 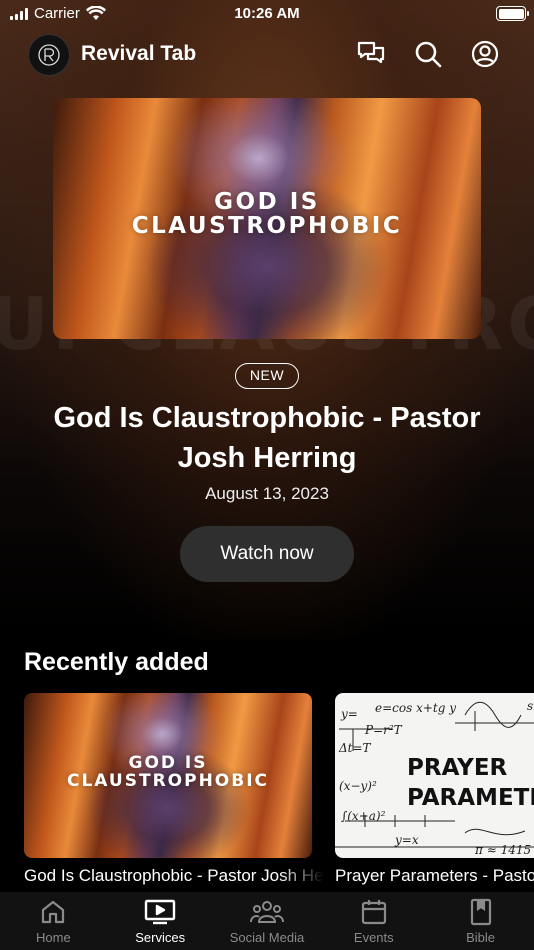 I want to click on new-badge: NEW, so click(x=267, y=376).